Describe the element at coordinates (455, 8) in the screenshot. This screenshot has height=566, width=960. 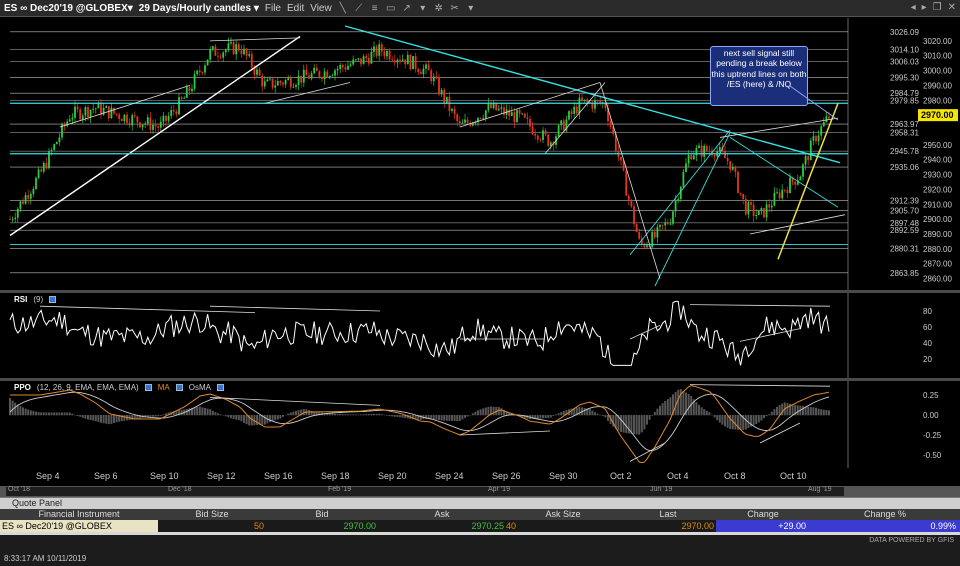
I see `tools-icon: ✂` at that location.